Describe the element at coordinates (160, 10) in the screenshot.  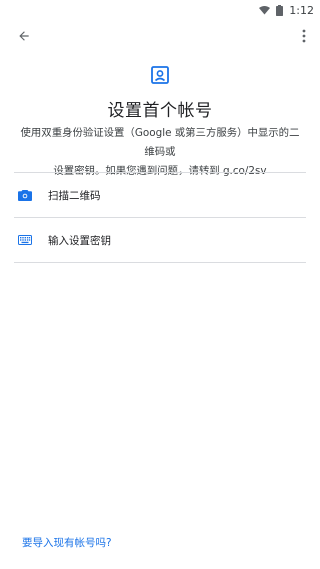
I see `status-bar: 1:12` at that location.